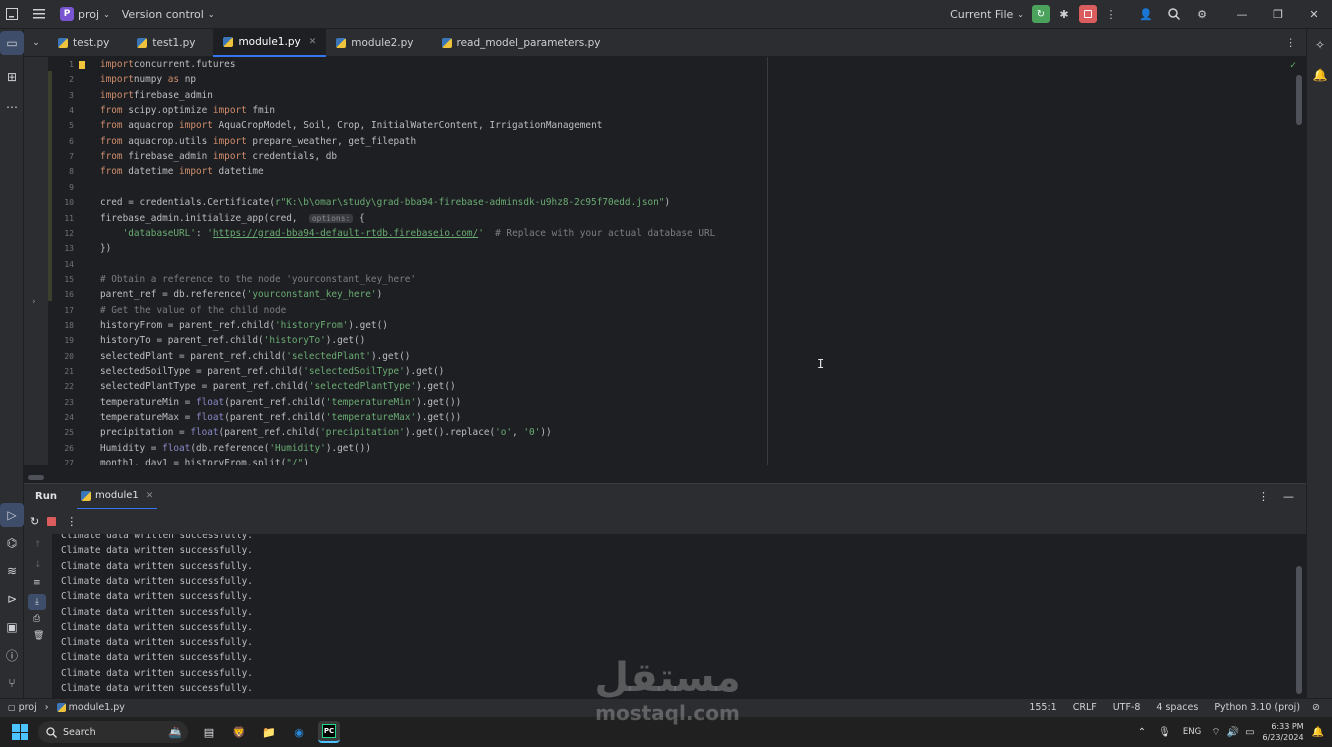  Describe the element at coordinates (1146, 14) in the screenshot. I see `add-user-button: 👤` at that location.